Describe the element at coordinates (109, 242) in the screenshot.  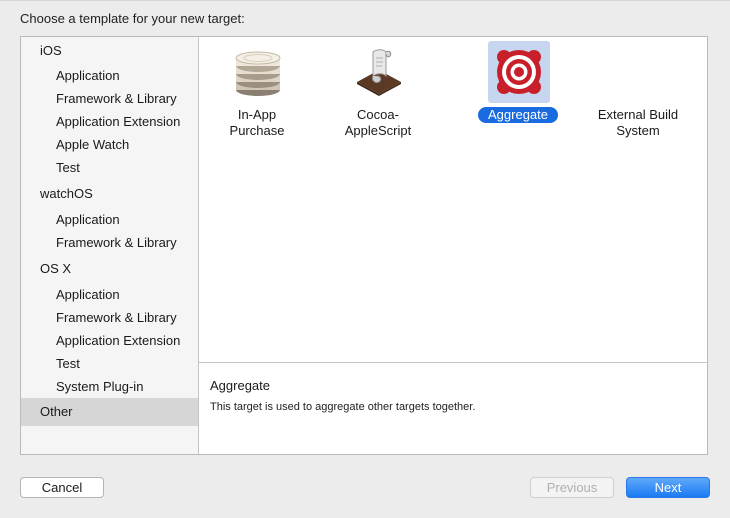
I see `sidebar-item-watchos-framework-library: Framework & Library` at that location.